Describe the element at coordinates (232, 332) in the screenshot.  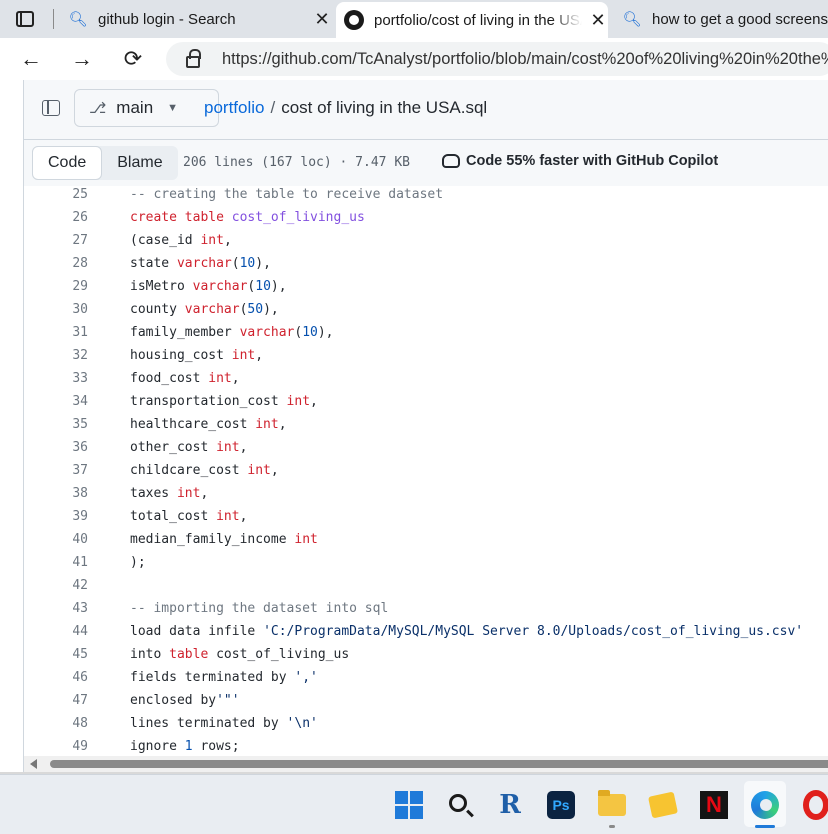
I see `code-text: family_member varchar(10),` at that location.